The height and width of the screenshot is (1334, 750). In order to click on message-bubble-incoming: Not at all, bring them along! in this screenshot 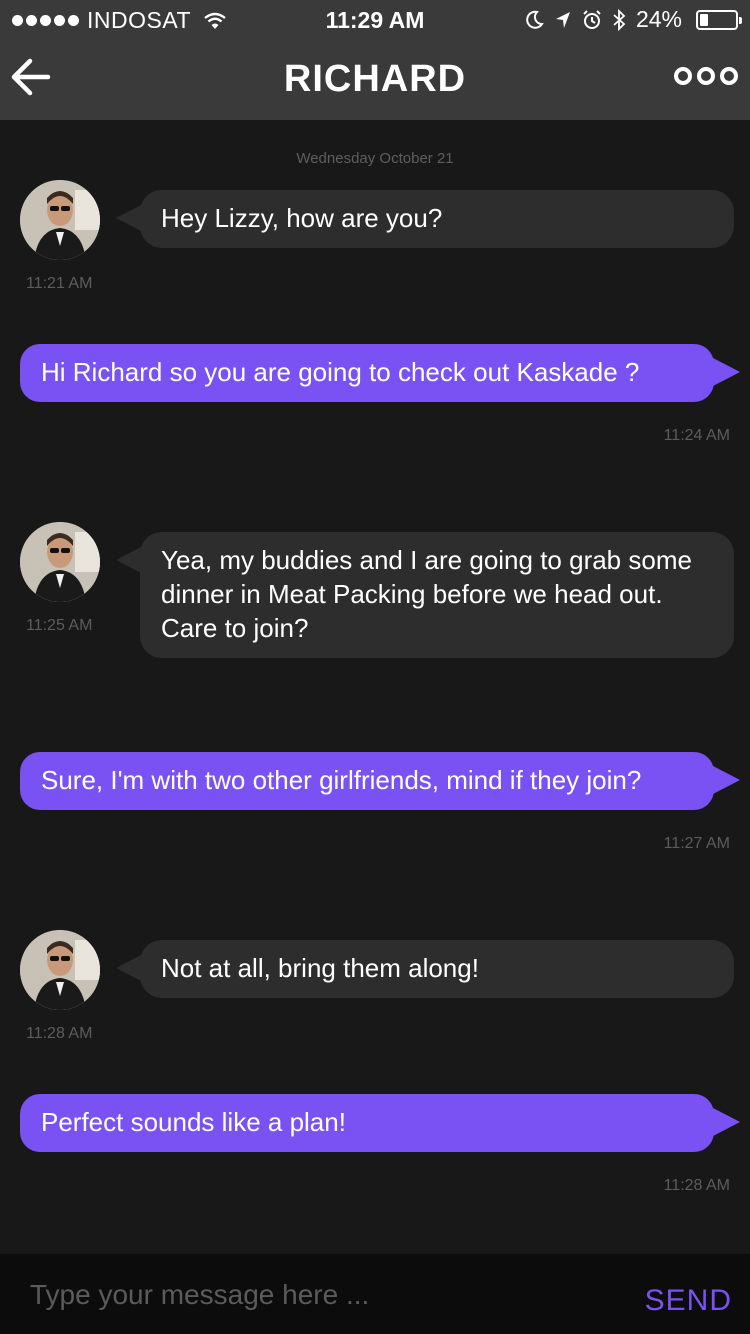, I will do `click(425, 969)`.